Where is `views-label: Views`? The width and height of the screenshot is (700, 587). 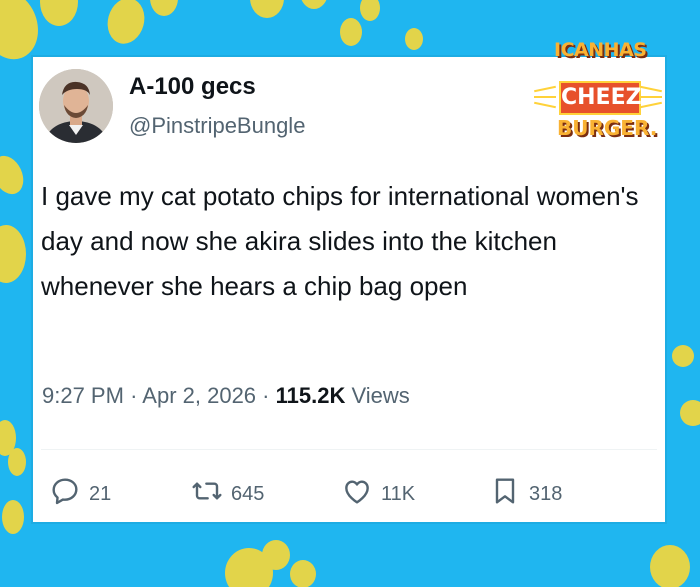 views-label: Views is located at coordinates (380, 395).